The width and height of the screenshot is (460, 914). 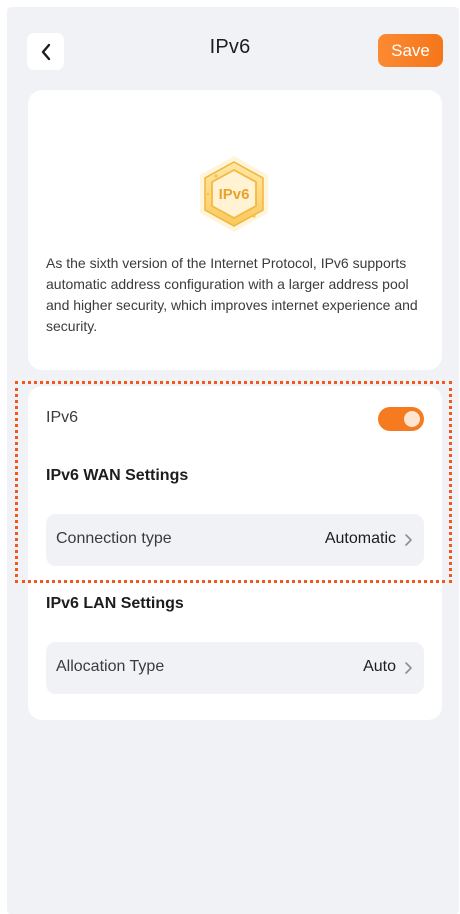 I want to click on ipv6-toggle-label: IPv6, so click(x=62, y=417).